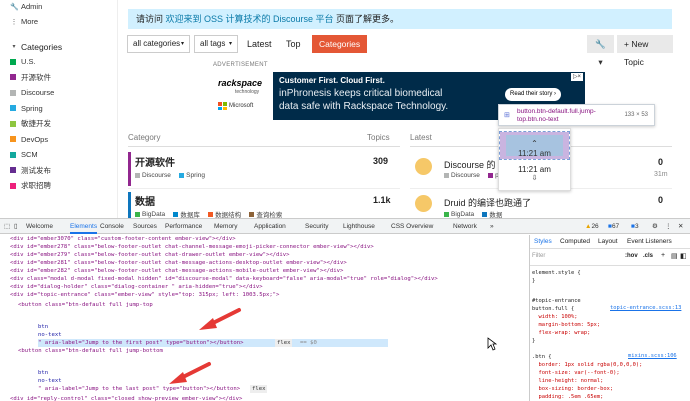 This screenshot has width=690, height=401. Describe the element at coordinates (668, 226) in the screenshot. I see `kebab-menu-icon: ⋮` at that location.